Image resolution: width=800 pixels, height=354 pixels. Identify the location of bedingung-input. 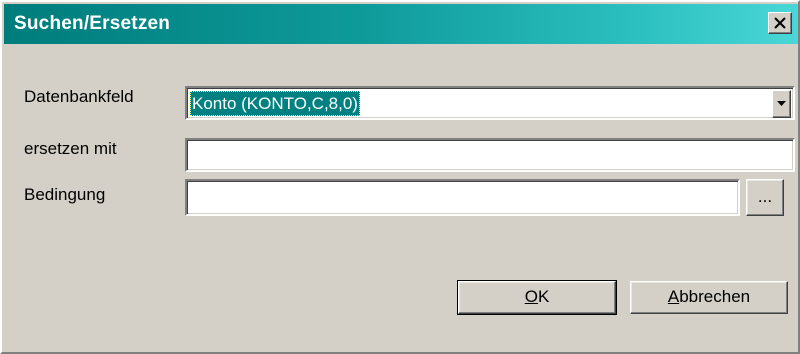
(462, 197).